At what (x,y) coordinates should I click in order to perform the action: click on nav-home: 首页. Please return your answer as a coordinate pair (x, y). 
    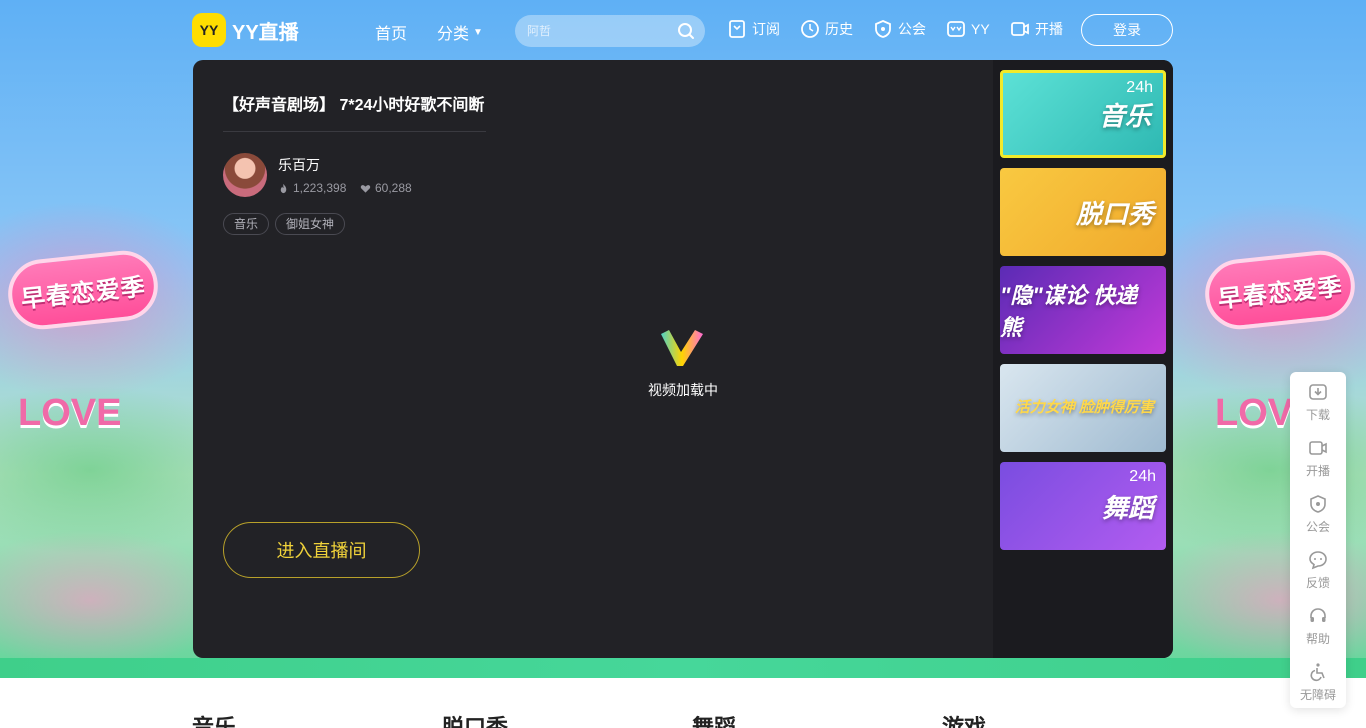
    Looking at the image, I should click on (391, 32).